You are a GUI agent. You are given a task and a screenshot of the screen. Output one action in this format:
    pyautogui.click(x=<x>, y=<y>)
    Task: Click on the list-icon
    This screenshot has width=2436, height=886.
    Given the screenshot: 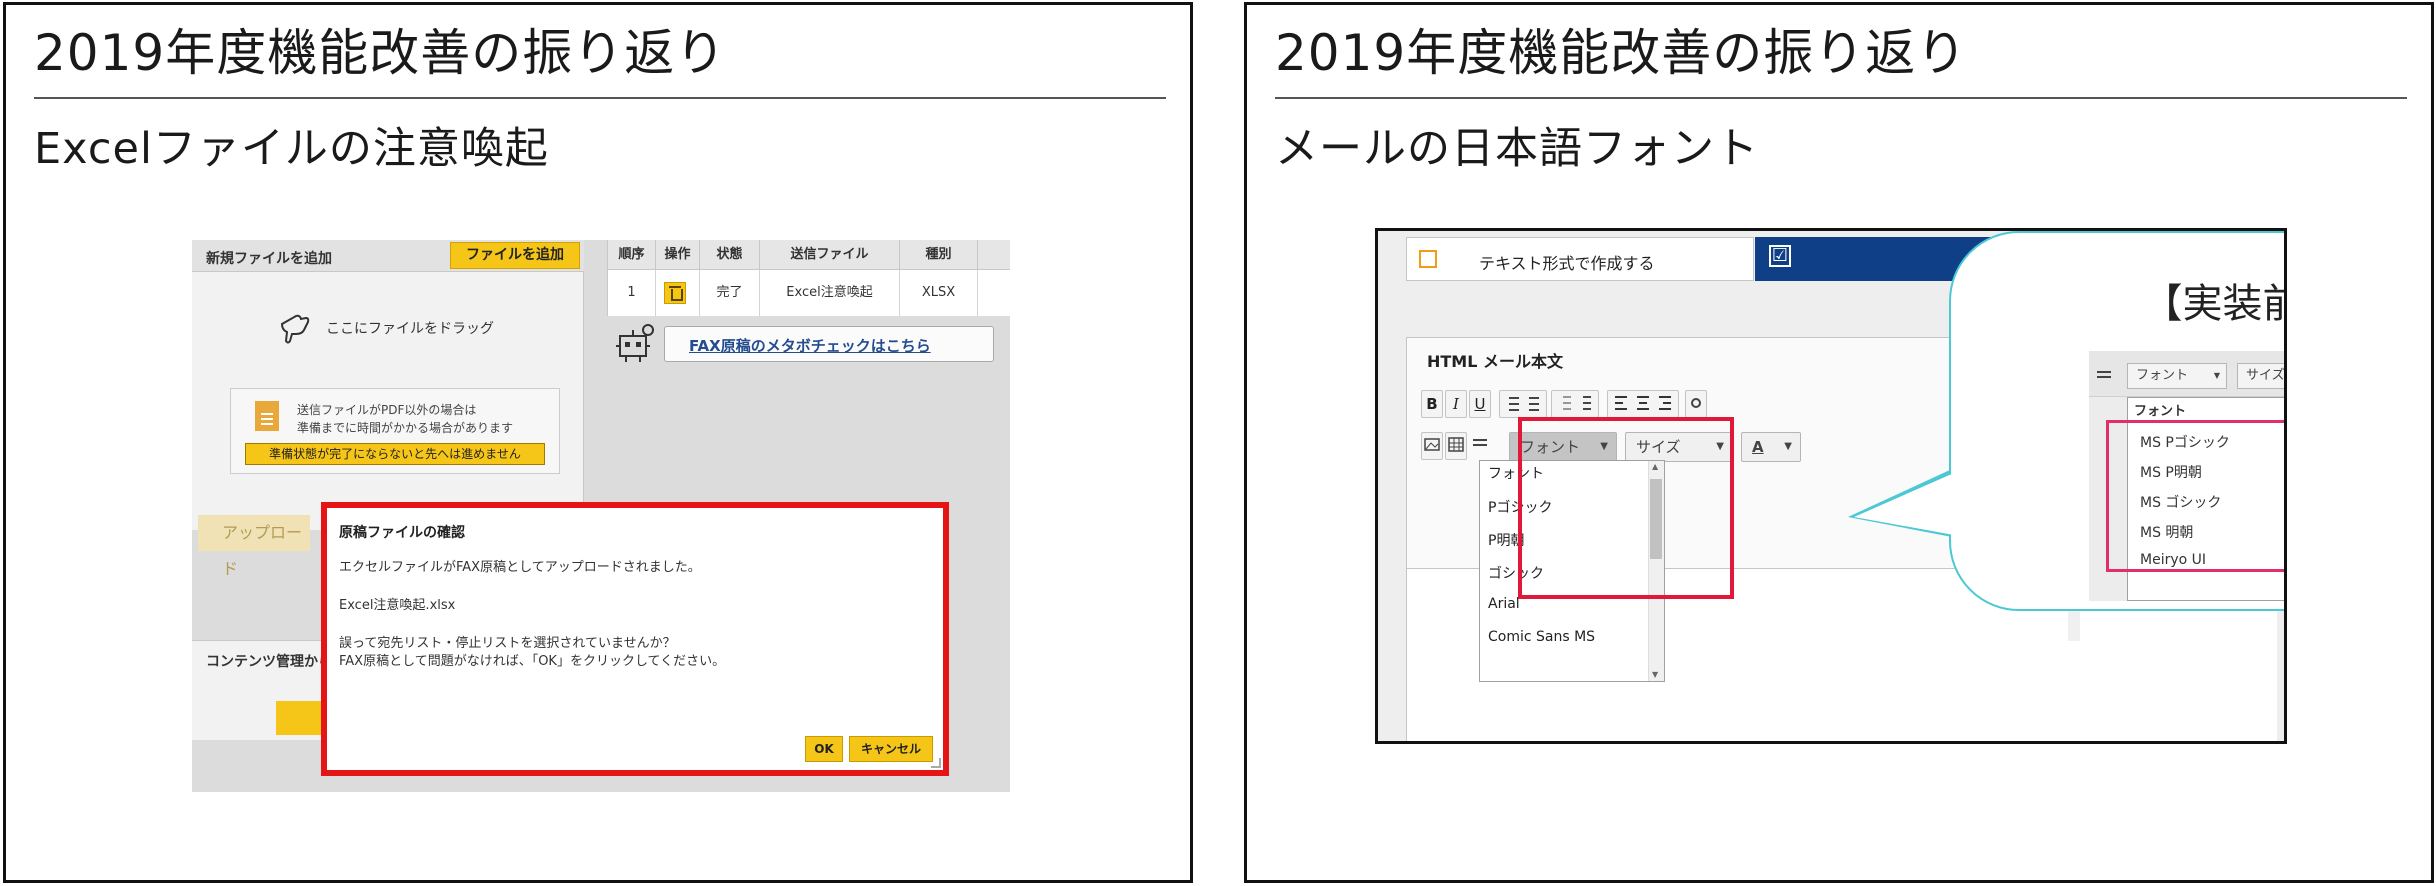 What is the action you would take?
    pyautogui.click(x=1524, y=404)
    